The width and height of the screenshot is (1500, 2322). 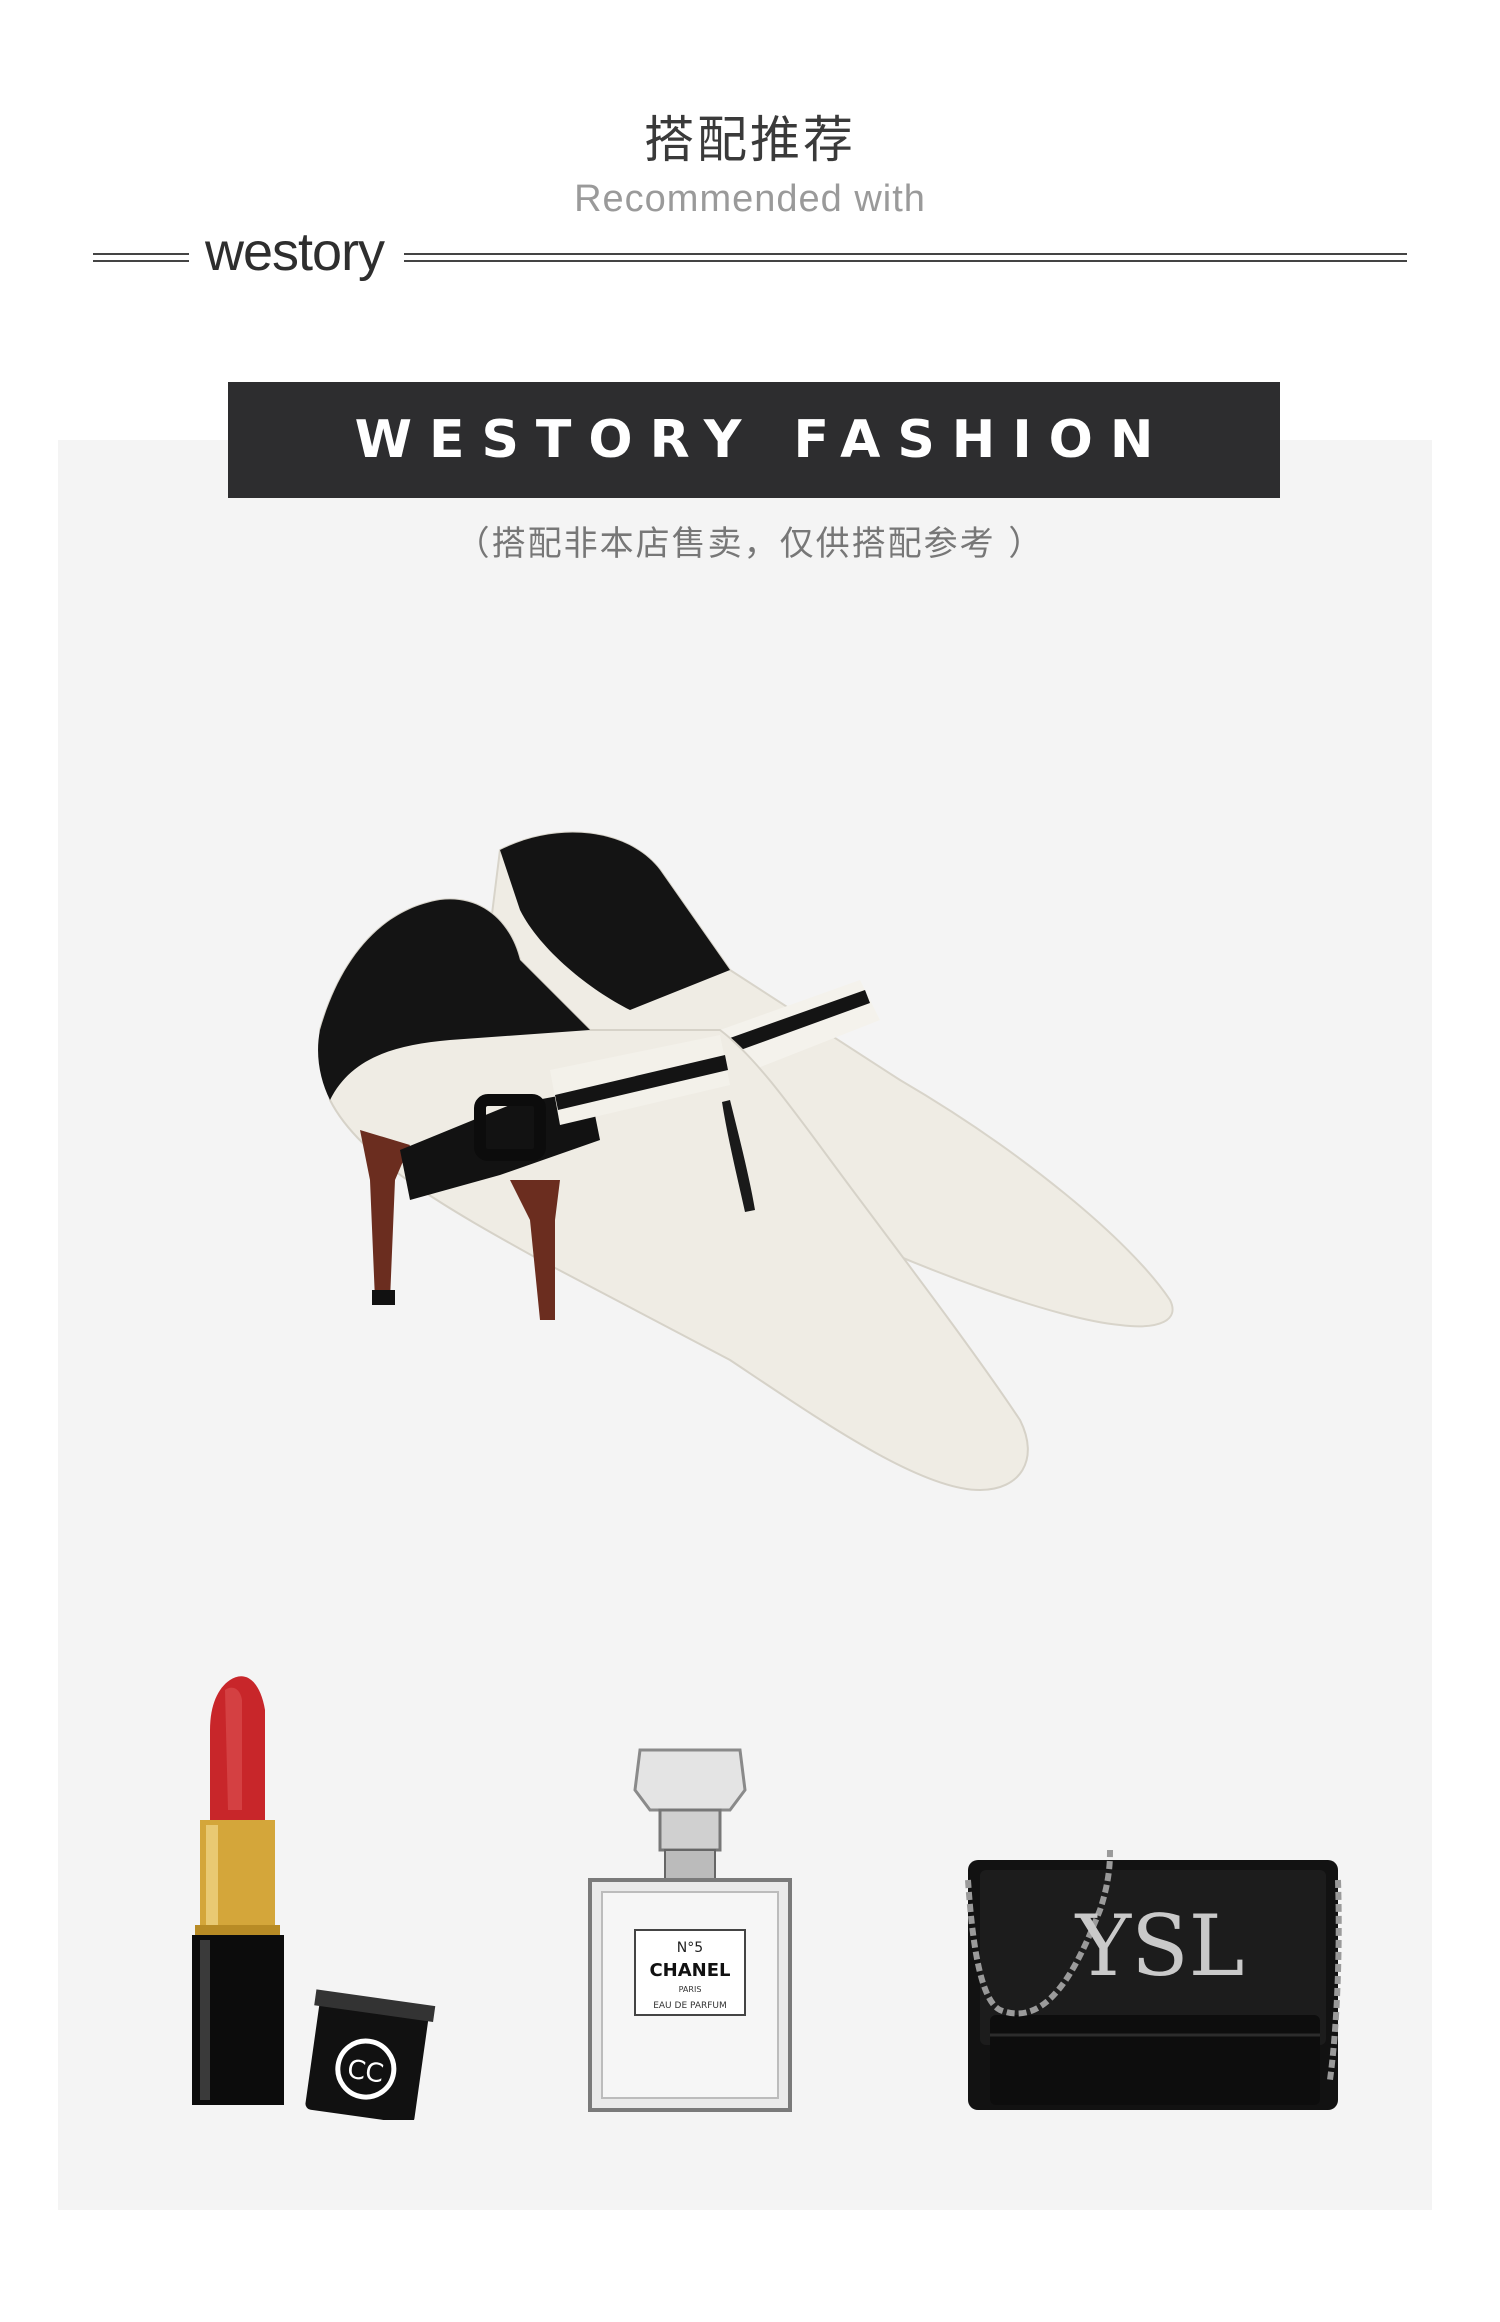 I want to click on lipstick-icon: CC, so click(x=310, y=1897).